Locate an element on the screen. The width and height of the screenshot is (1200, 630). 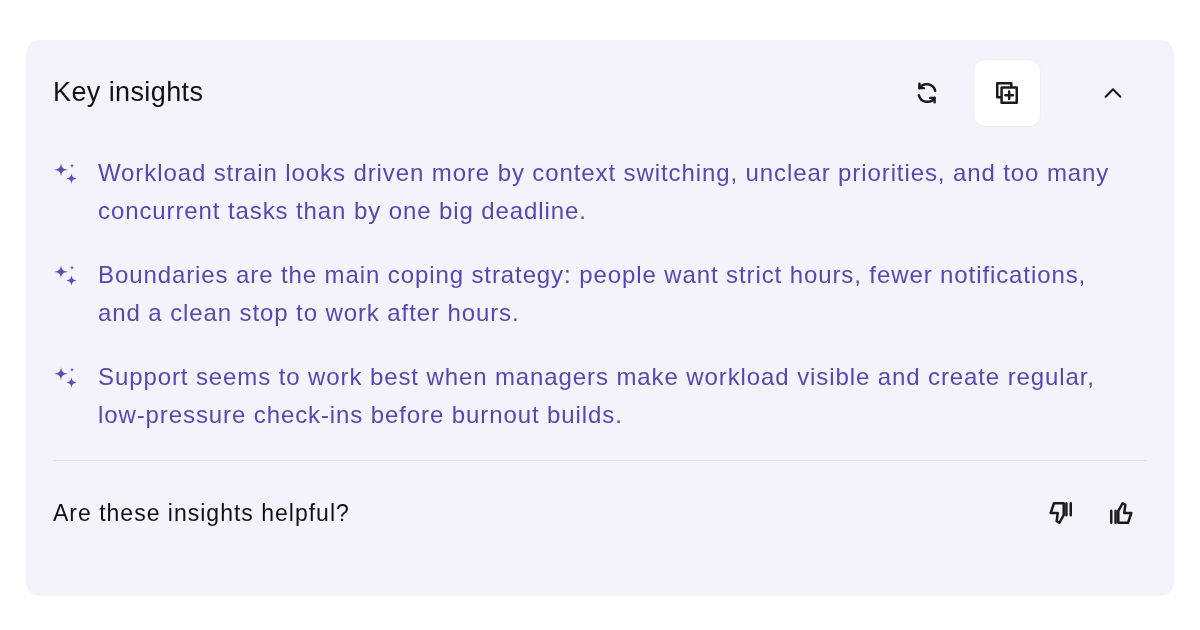
copy-add-icon is located at coordinates (1007, 93).